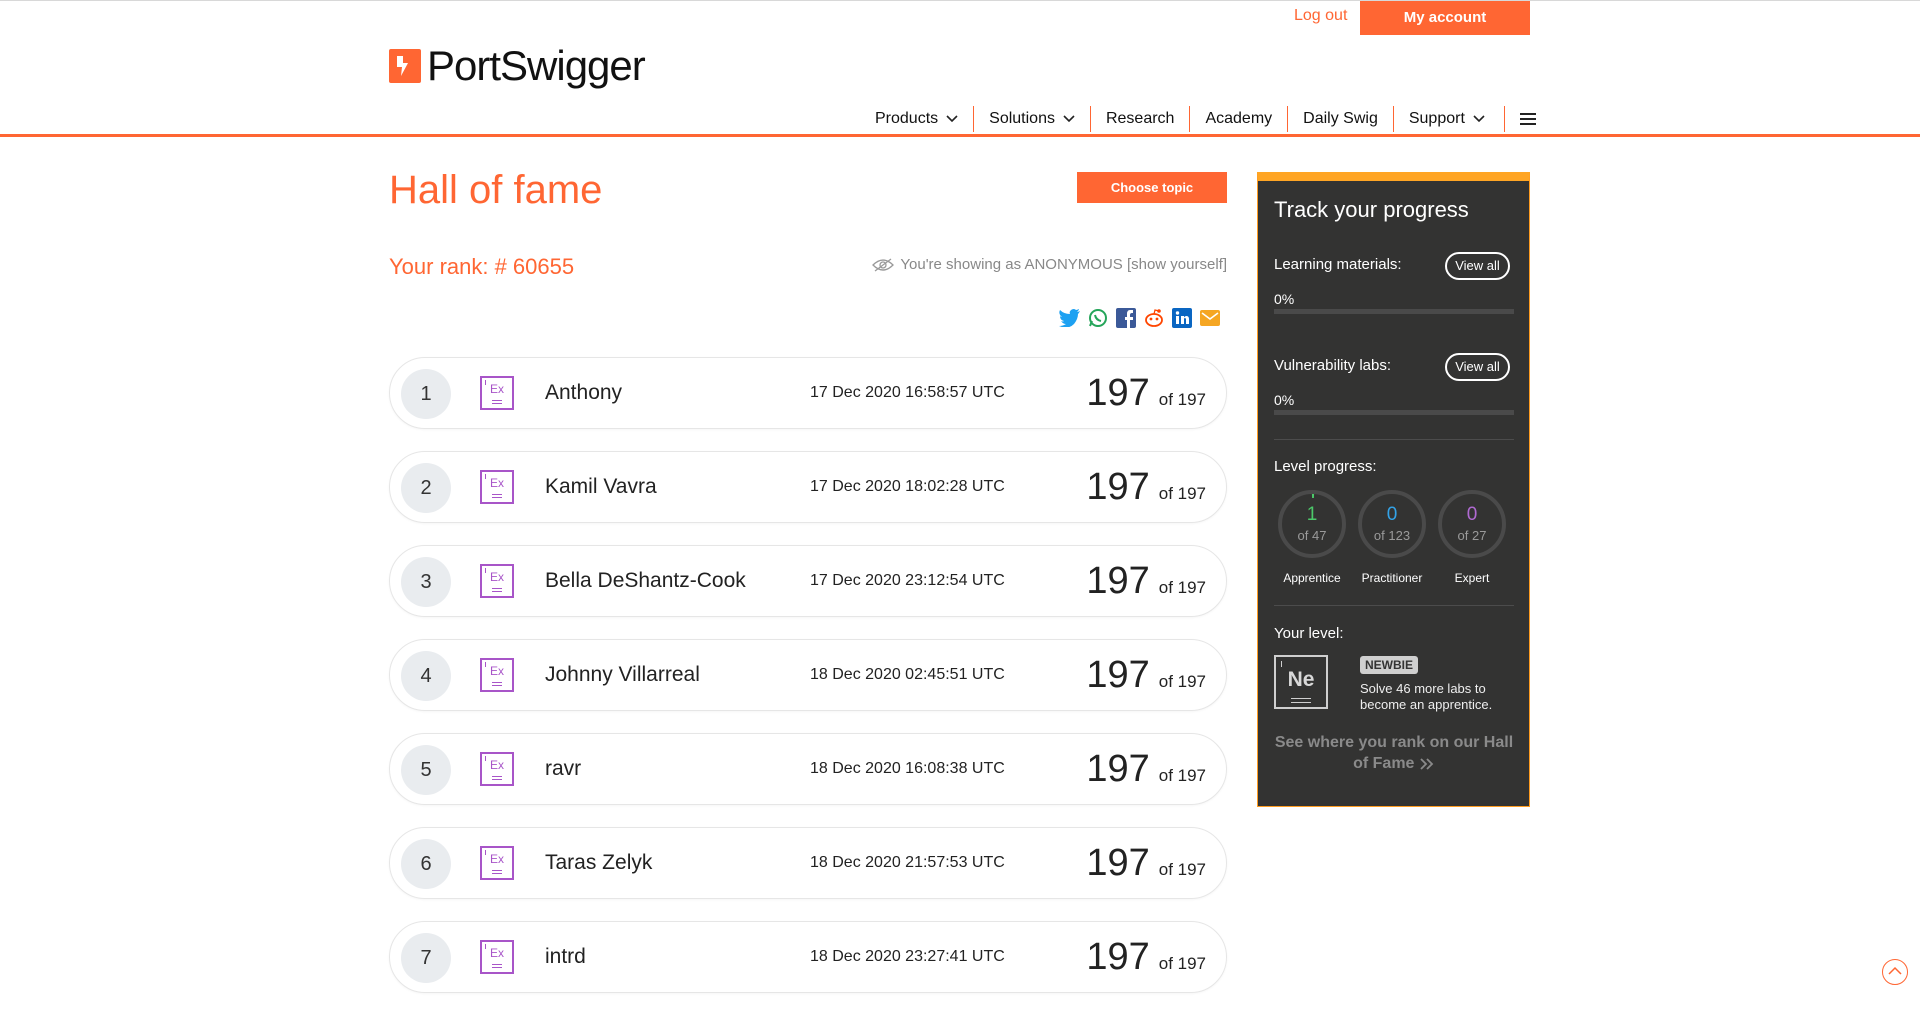 The image size is (1920, 1015). What do you see at coordinates (1097, 318) in the screenshot?
I see `whatsapp-icon` at bounding box center [1097, 318].